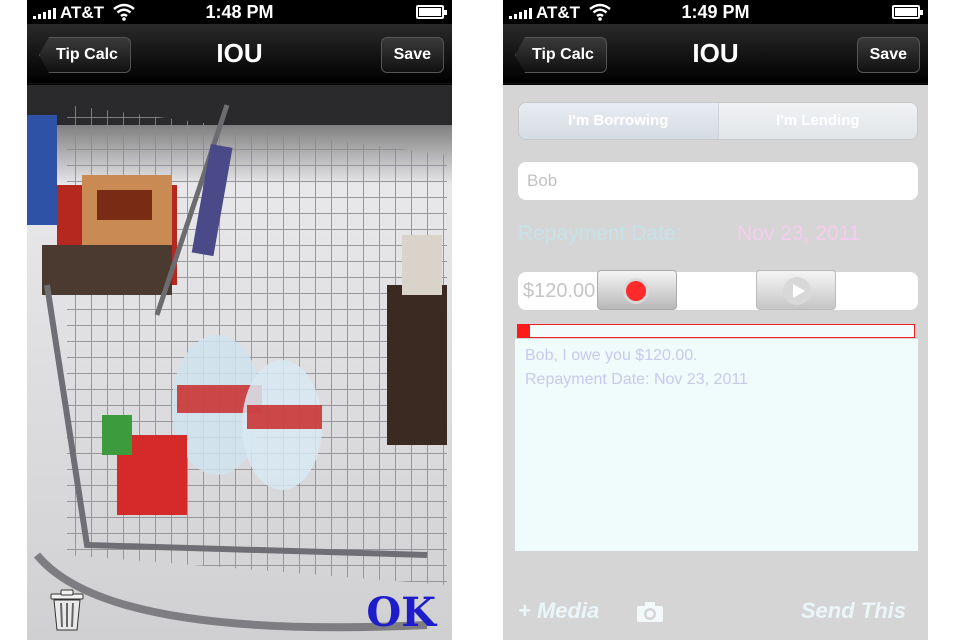 The image size is (960, 640). I want to click on recording-progress-bar, so click(716, 331).